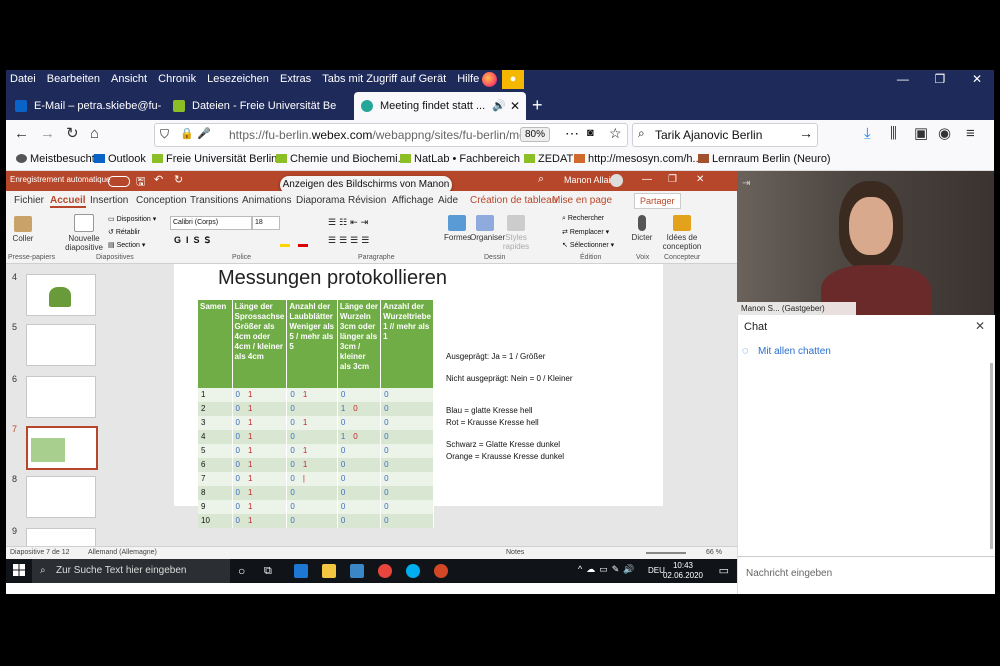 The image size is (1000, 666). I want to click on skype-icon, so click(413, 571).